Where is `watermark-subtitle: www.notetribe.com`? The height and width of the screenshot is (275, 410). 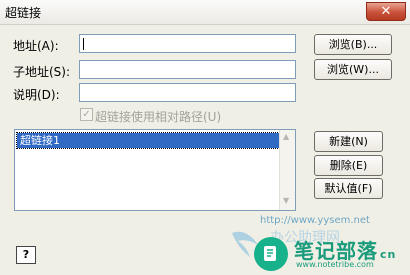
watermark-subtitle: www.notetribe.com is located at coordinates (335, 264).